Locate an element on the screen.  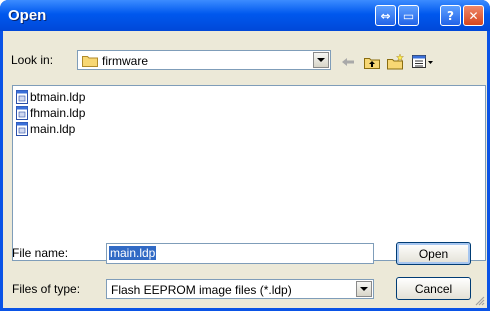
folder-icon is located at coordinates (90, 61).